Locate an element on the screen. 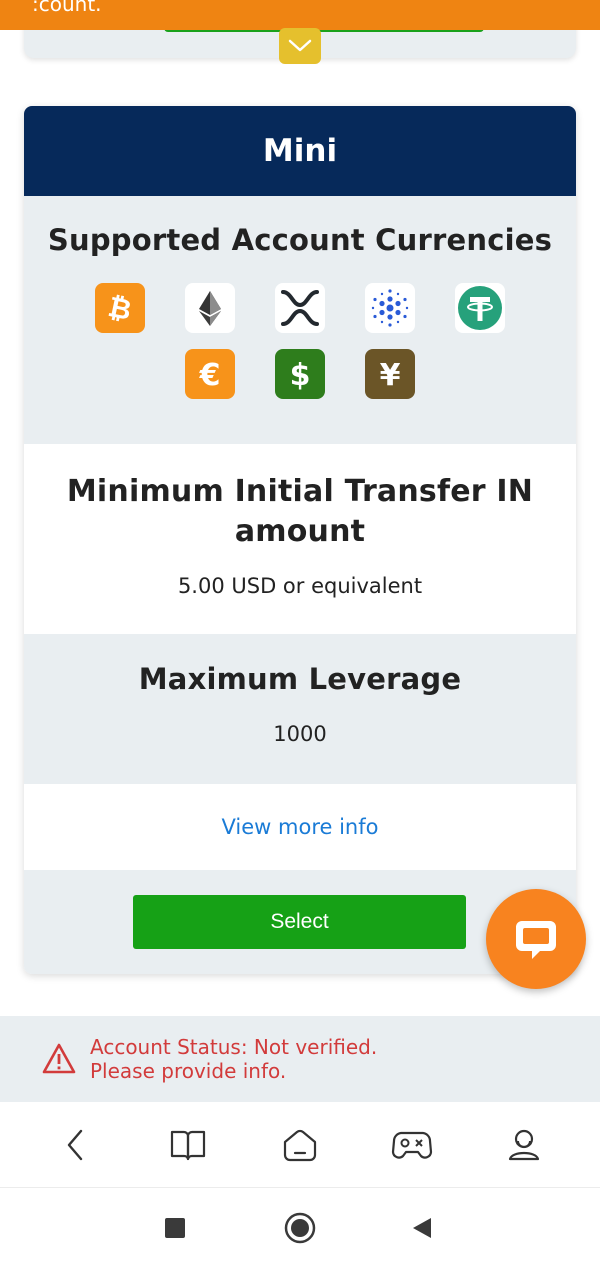  cardano-icon is located at coordinates (390, 308).